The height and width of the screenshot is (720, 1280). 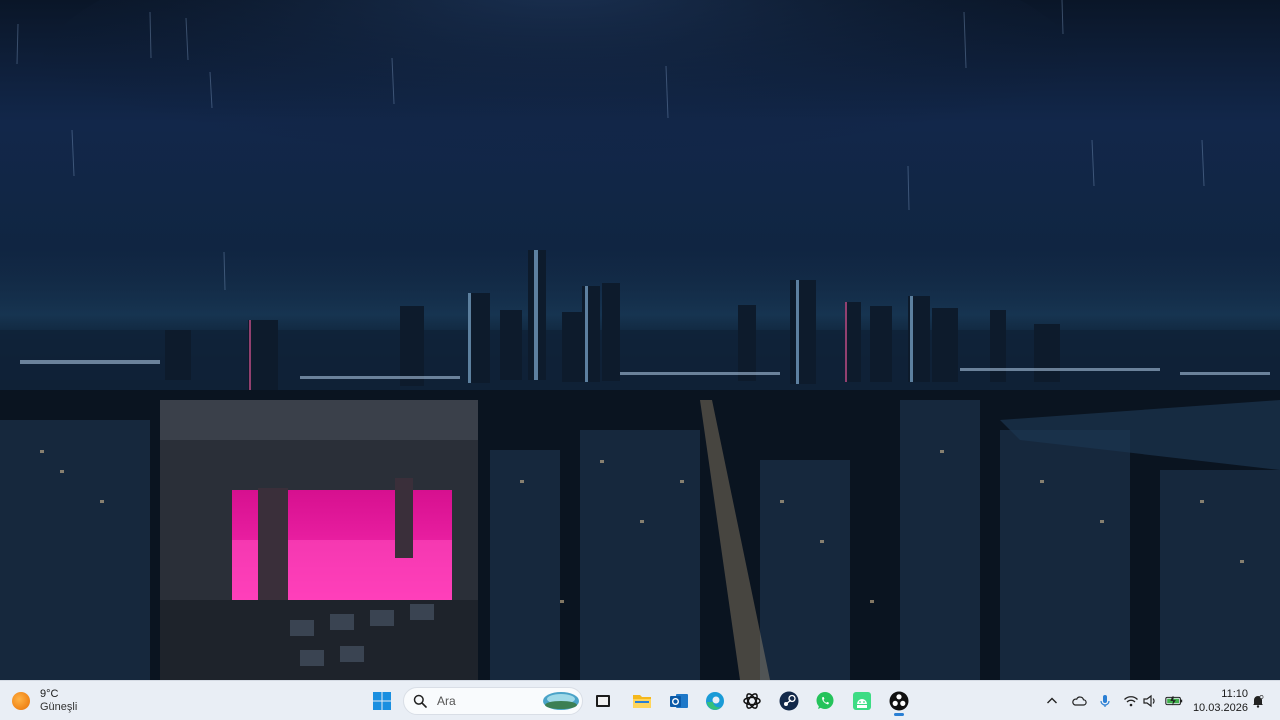 I want to click on chatgpt-button, so click(x=752, y=701).